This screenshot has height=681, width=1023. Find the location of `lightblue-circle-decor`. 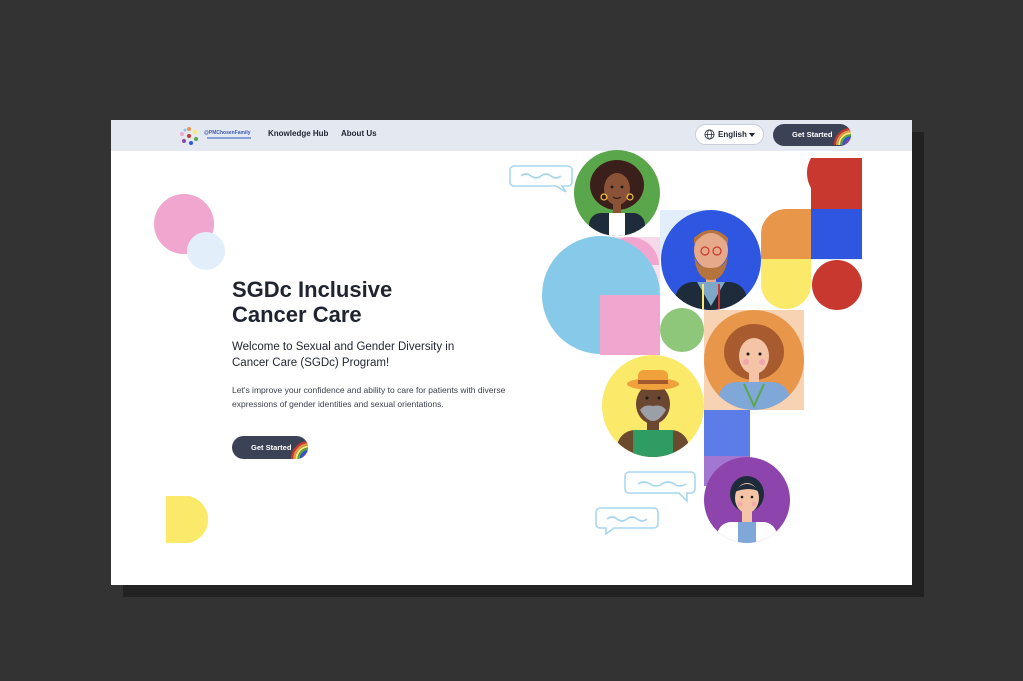

lightblue-circle-decor is located at coordinates (206, 251).